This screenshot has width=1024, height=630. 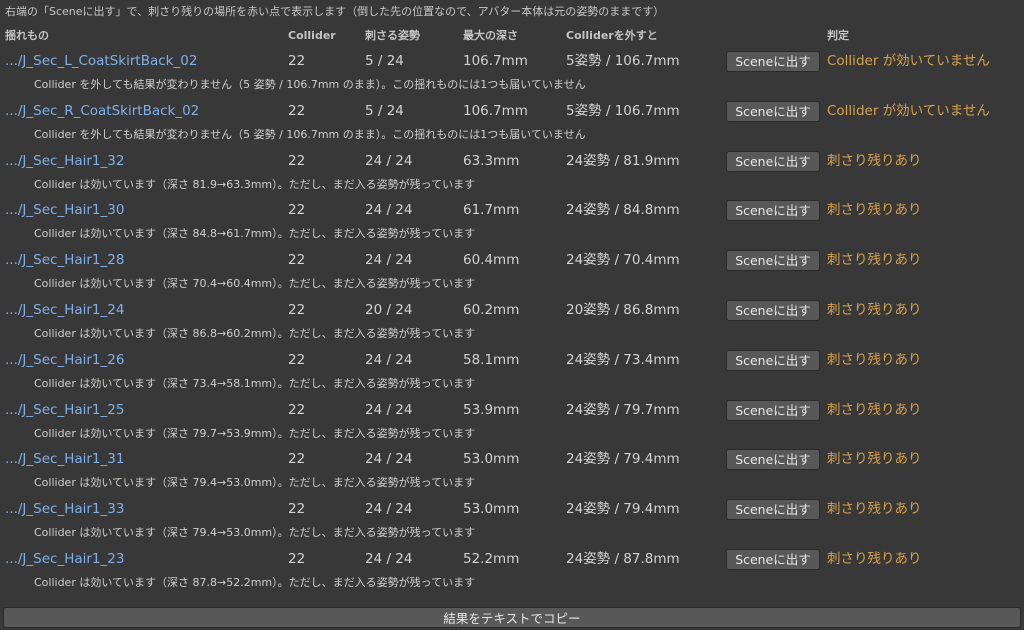 I want to click on bone-link: .../J_Sec_Hair1_26, so click(x=64, y=360).